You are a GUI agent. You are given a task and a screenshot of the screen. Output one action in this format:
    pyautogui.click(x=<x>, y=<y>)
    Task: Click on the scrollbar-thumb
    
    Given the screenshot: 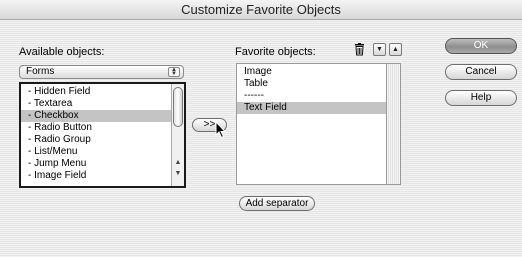 What is the action you would take?
    pyautogui.click(x=178, y=107)
    